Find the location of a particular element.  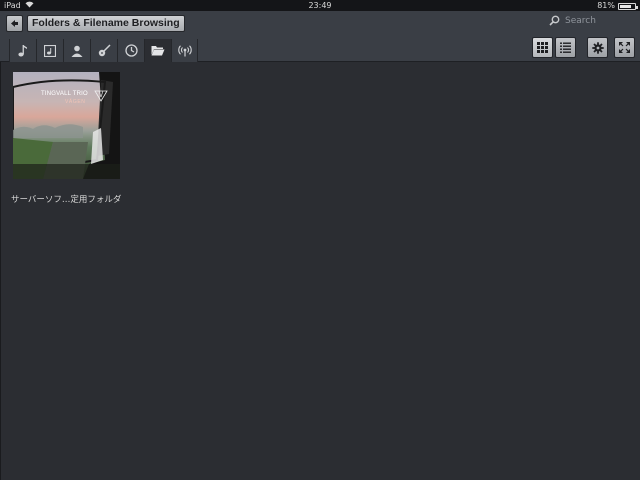

top-toolbar: Folders & Filename Browsing Search is located at coordinates (320, 36).